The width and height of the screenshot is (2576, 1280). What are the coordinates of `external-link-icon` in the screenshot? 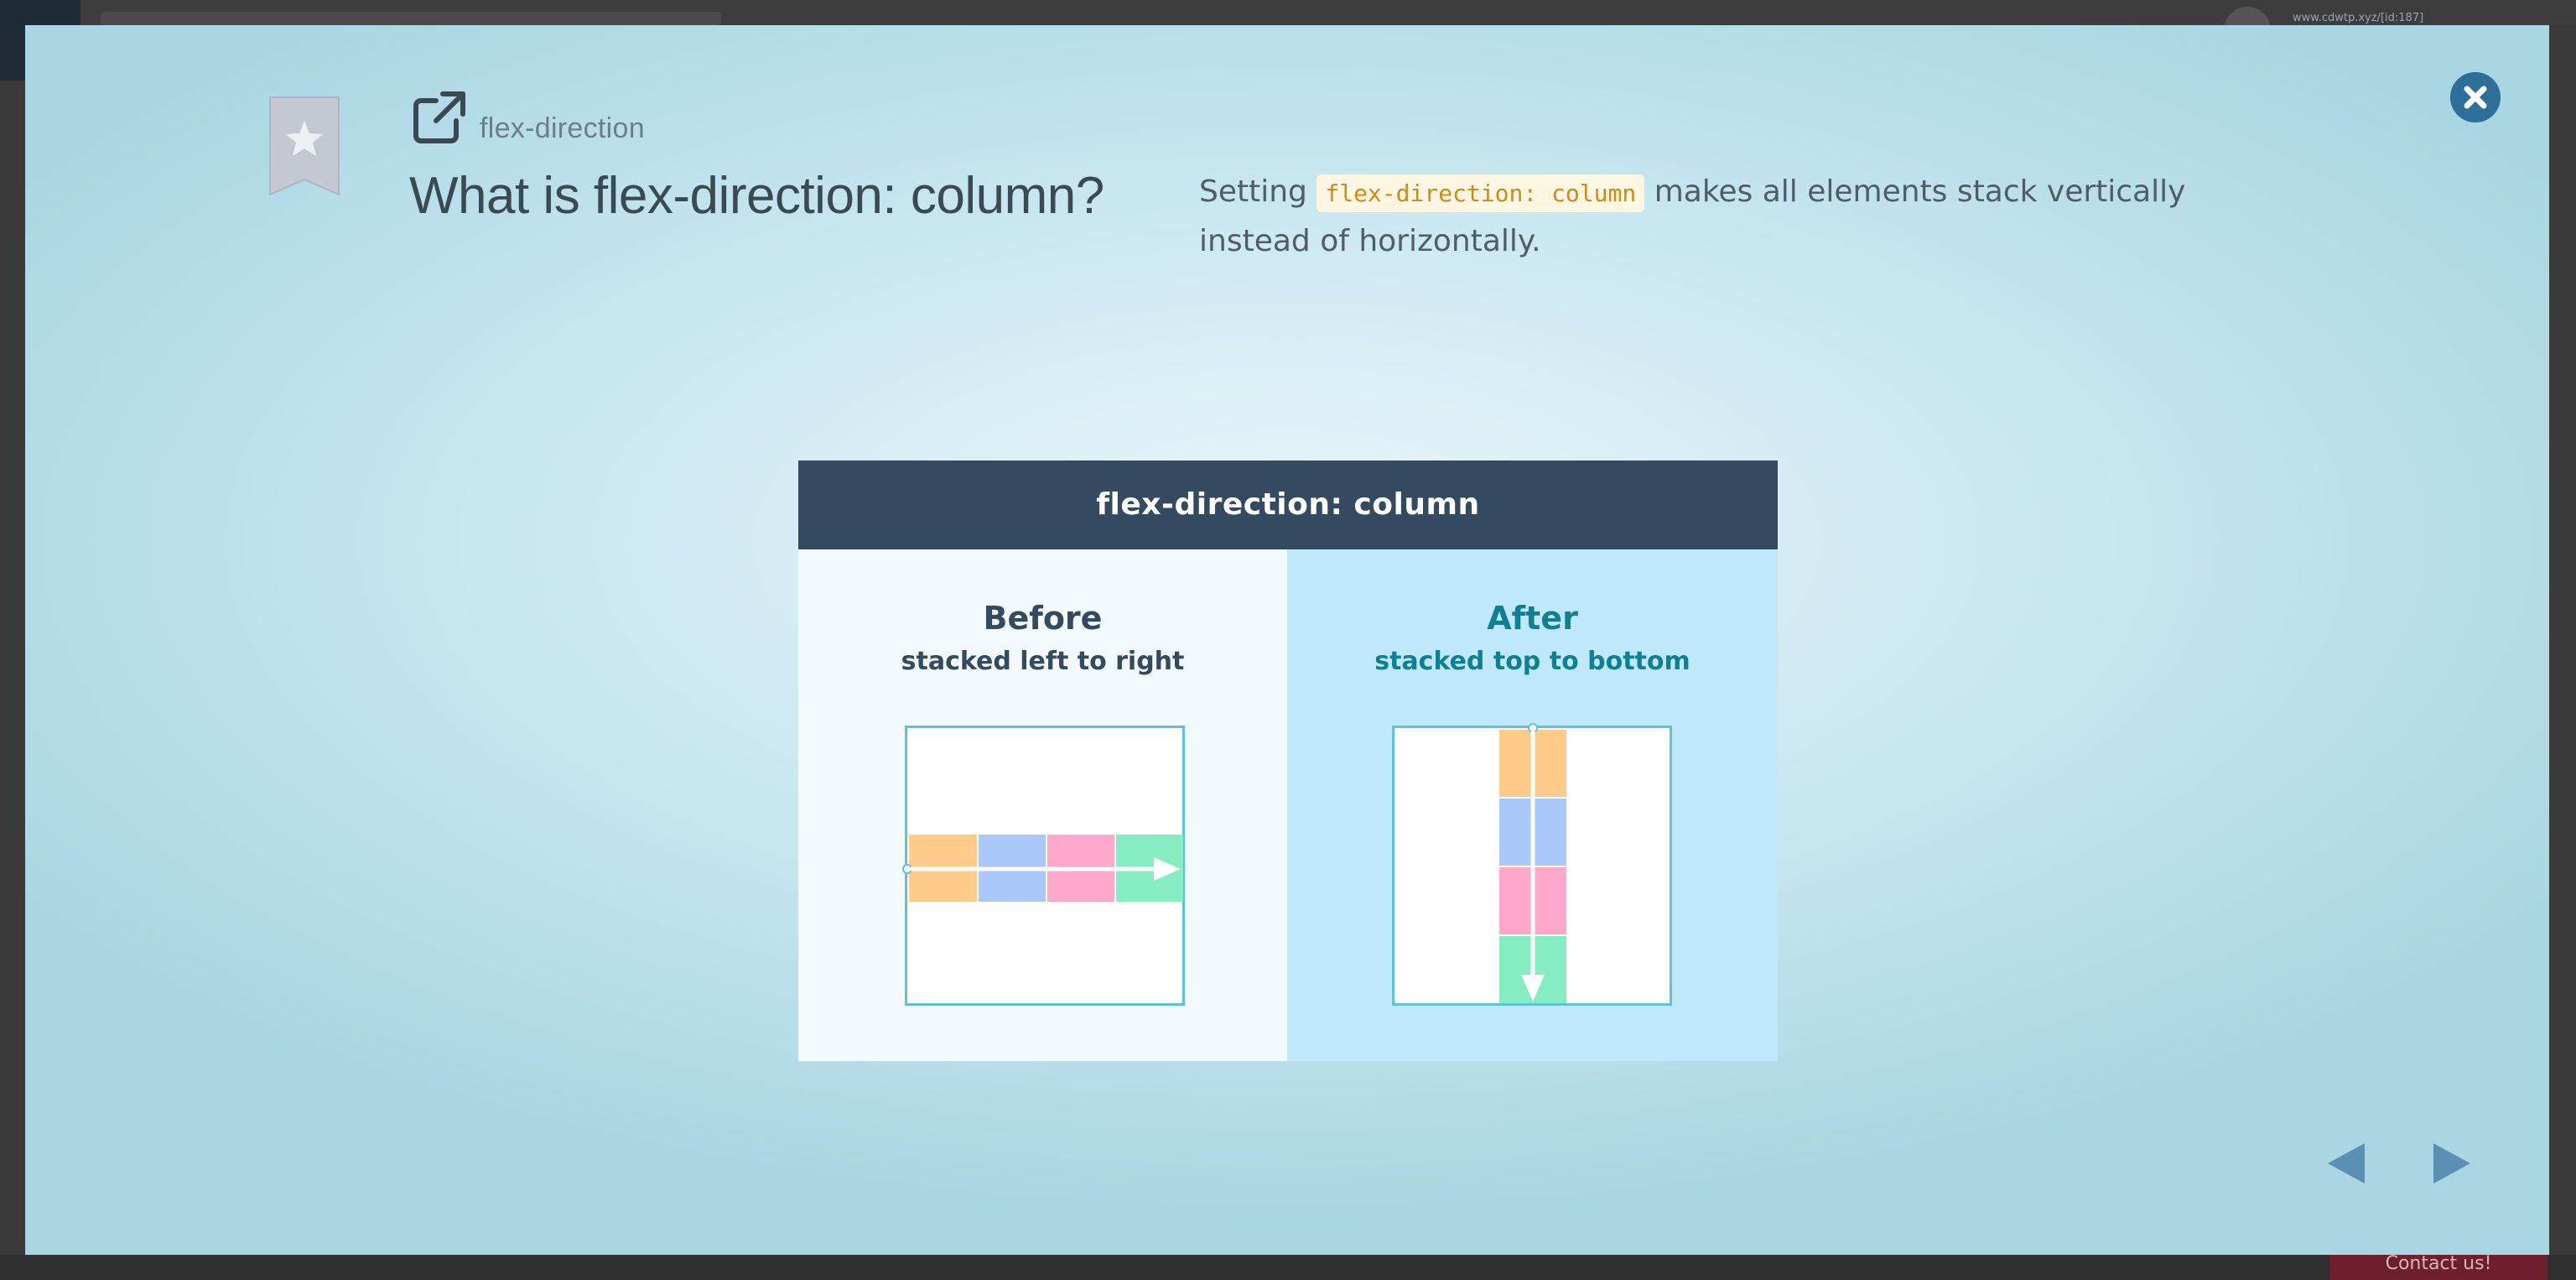 It's located at (439, 117).